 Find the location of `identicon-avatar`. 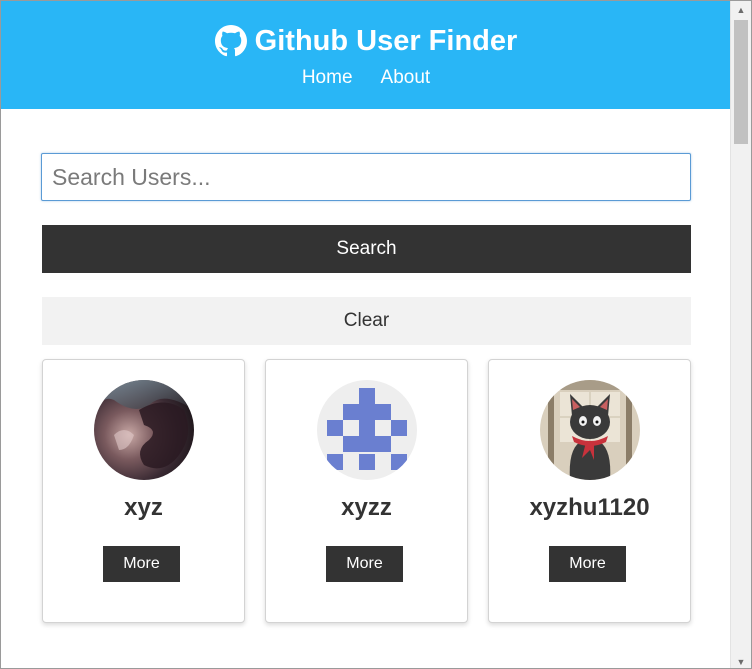

identicon-avatar is located at coordinates (367, 430).